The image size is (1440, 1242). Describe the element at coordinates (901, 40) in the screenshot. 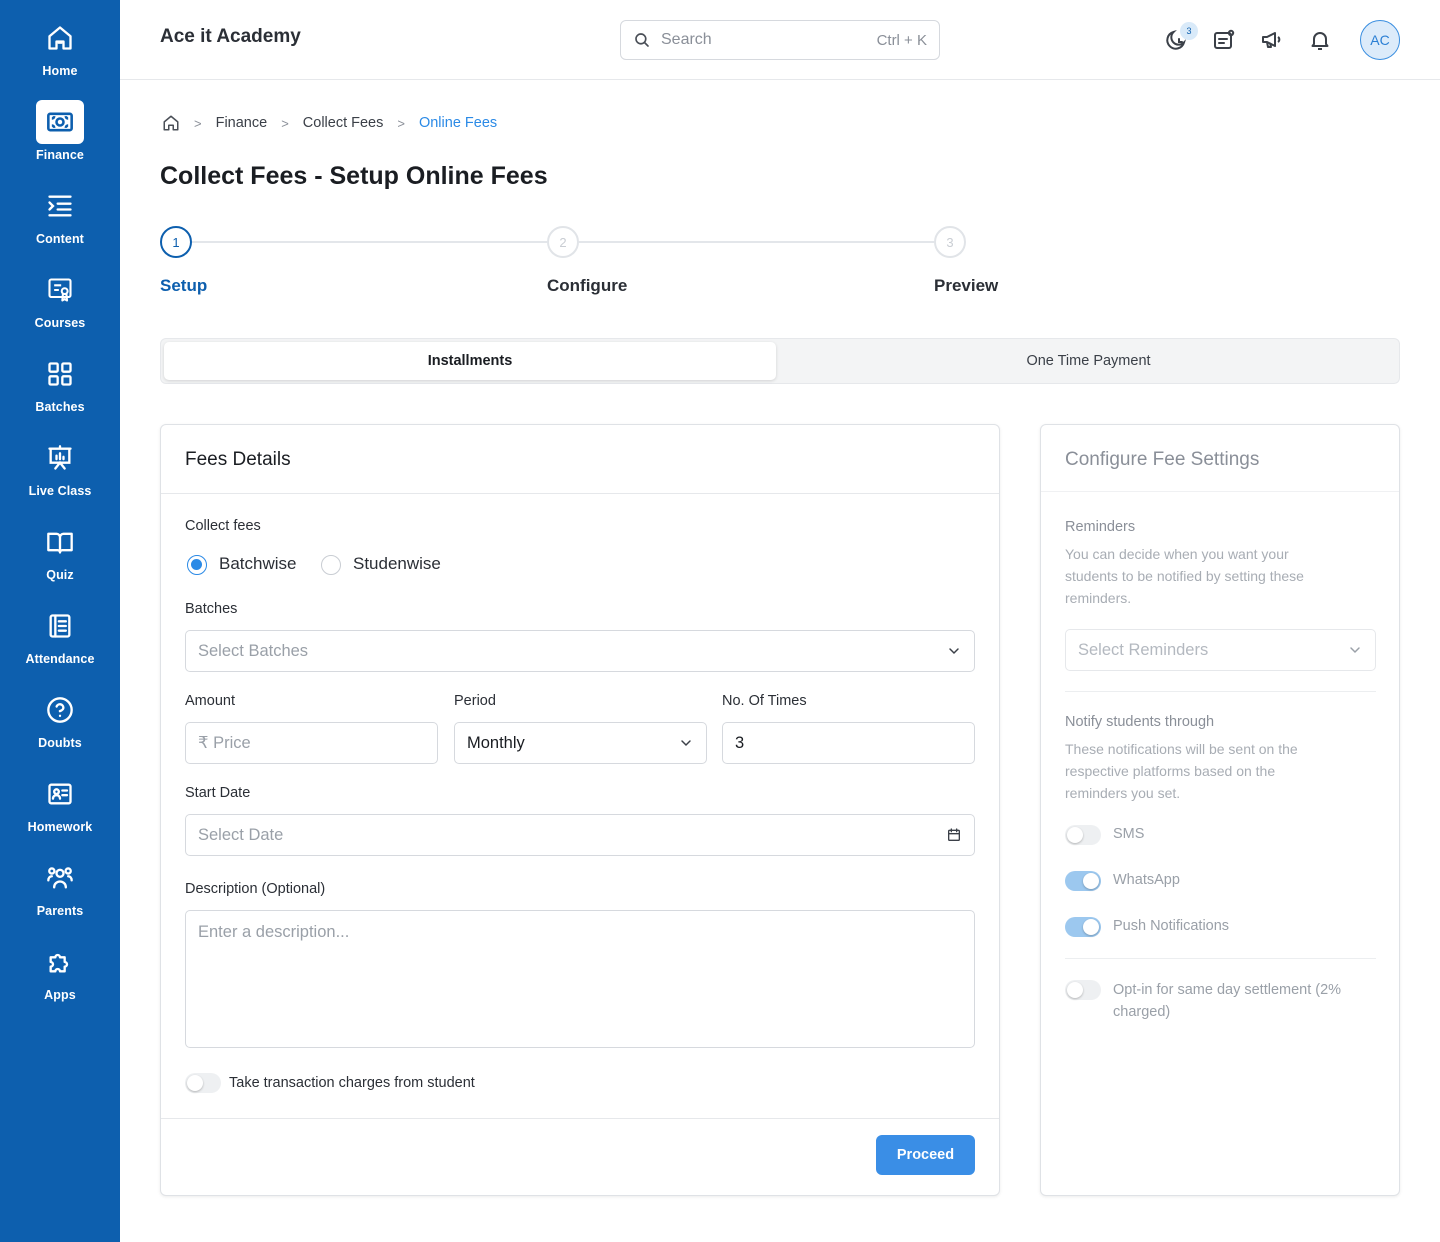

I see `search-shortcut: Ctrl + K` at that location.